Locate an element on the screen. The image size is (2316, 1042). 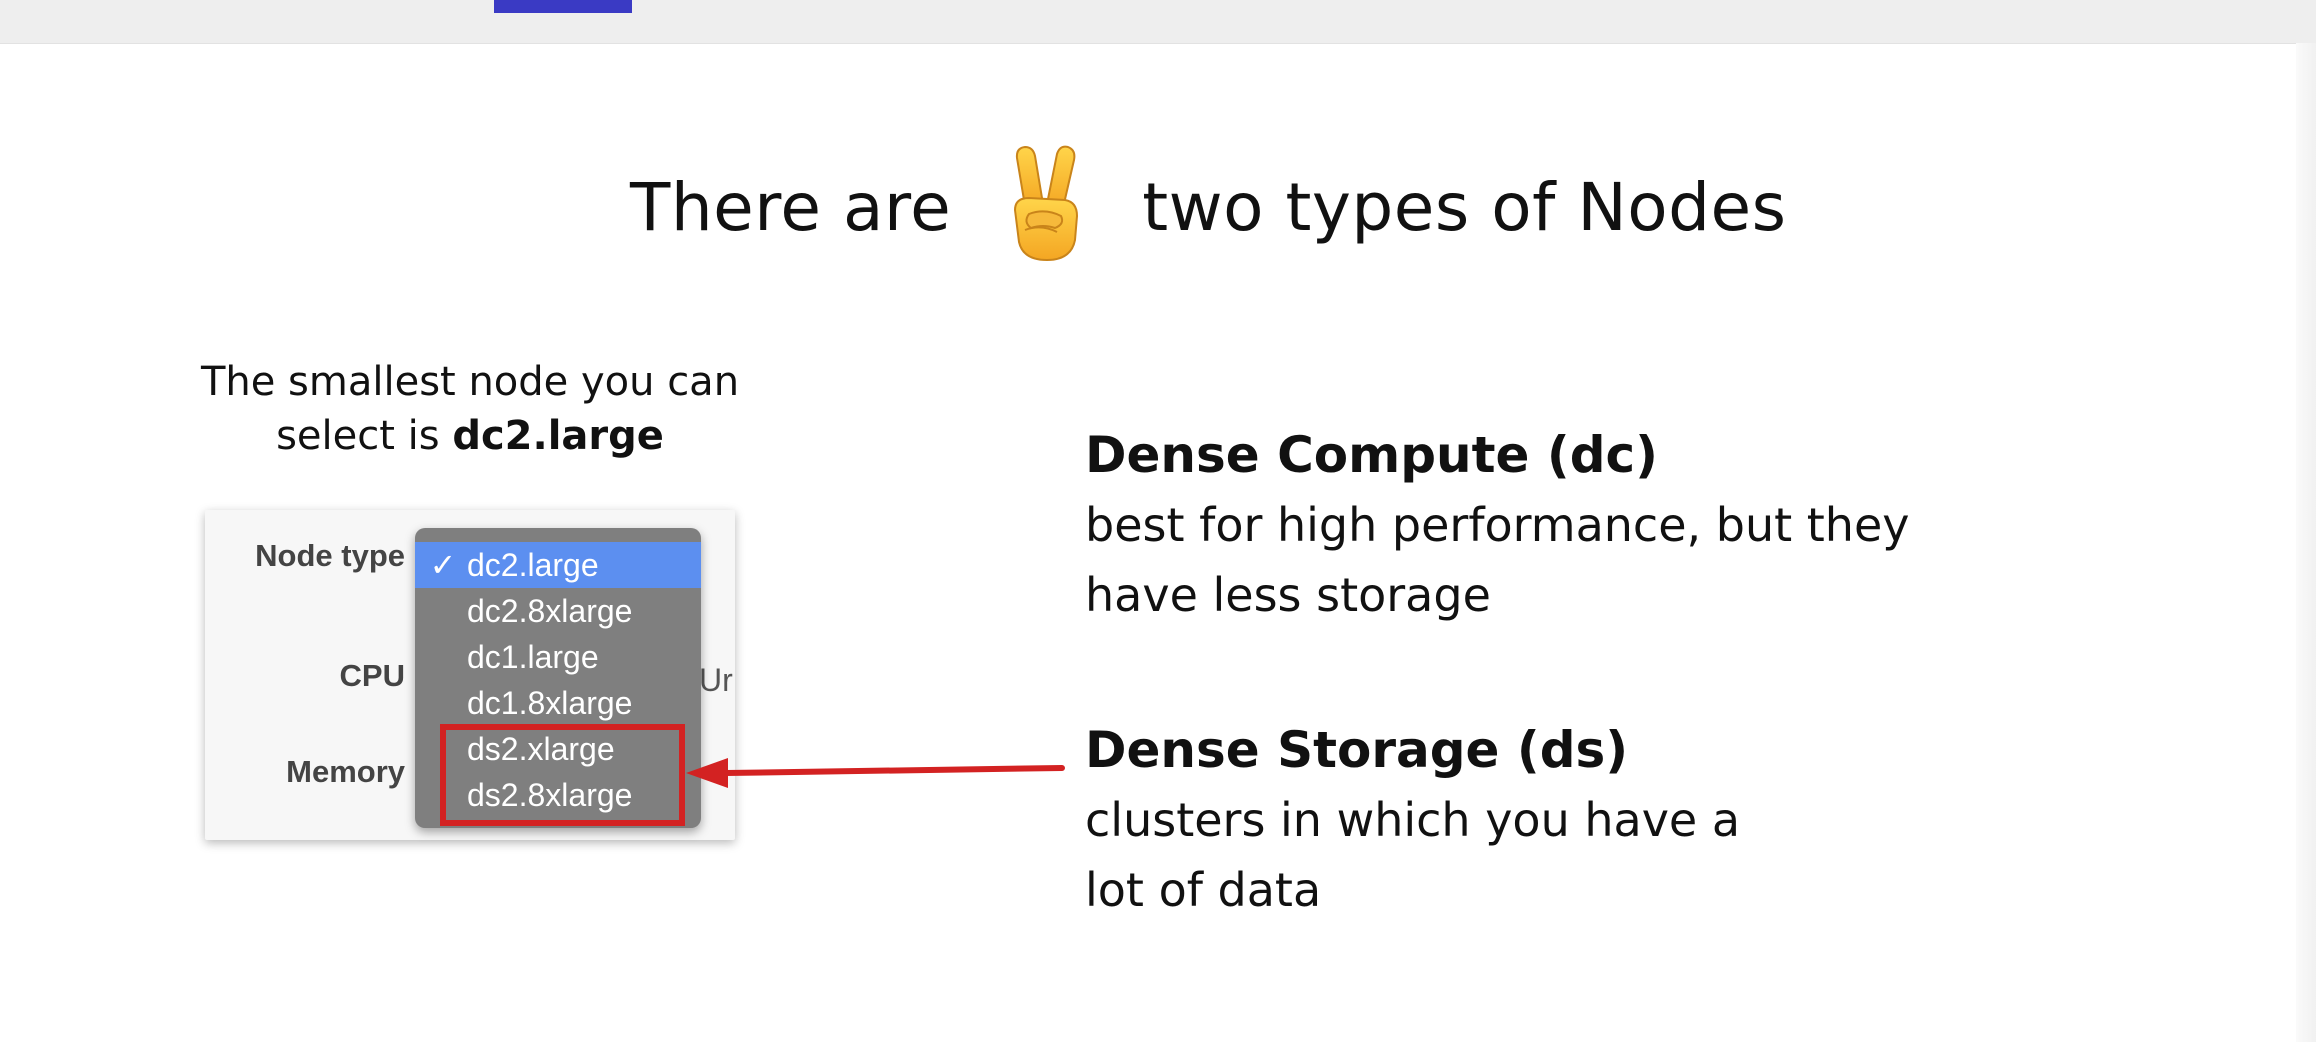
memory-label: Memory is located at coordinates (345, 771).